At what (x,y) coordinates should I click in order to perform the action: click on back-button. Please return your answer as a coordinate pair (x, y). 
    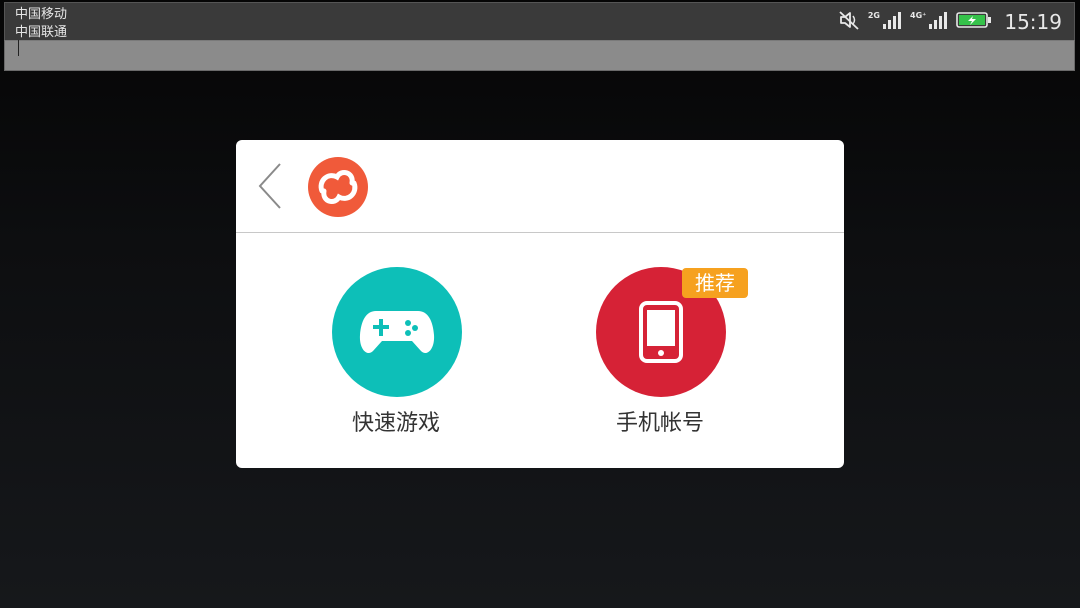
    Looking at the image, I should click on (272, 186).